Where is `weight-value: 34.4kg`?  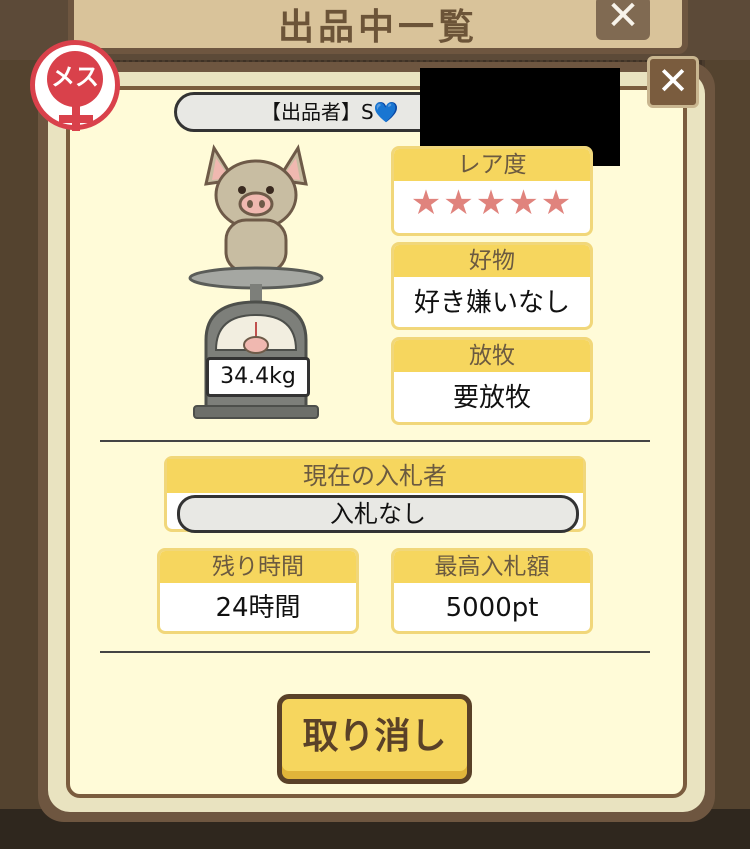 weight-value: 34.4kg is located at coordinates (258, 377).